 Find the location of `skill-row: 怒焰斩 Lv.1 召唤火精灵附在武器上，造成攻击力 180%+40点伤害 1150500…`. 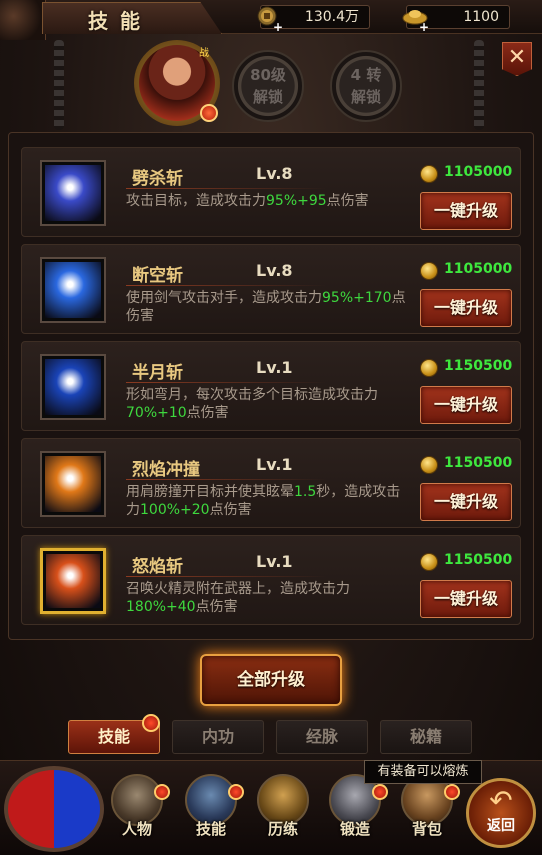

skill-row: 怒焰斩 Lv.1 召唤火精灵附在武器上，造成攻击力 180%+40点伤害 1150500… is located at coordinates (271, 580).